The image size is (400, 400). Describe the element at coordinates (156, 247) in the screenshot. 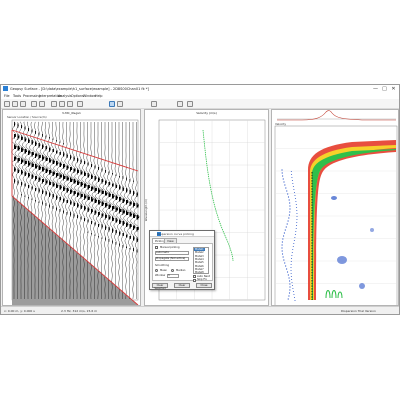

I see `manual-picking-checkbox` at that location.